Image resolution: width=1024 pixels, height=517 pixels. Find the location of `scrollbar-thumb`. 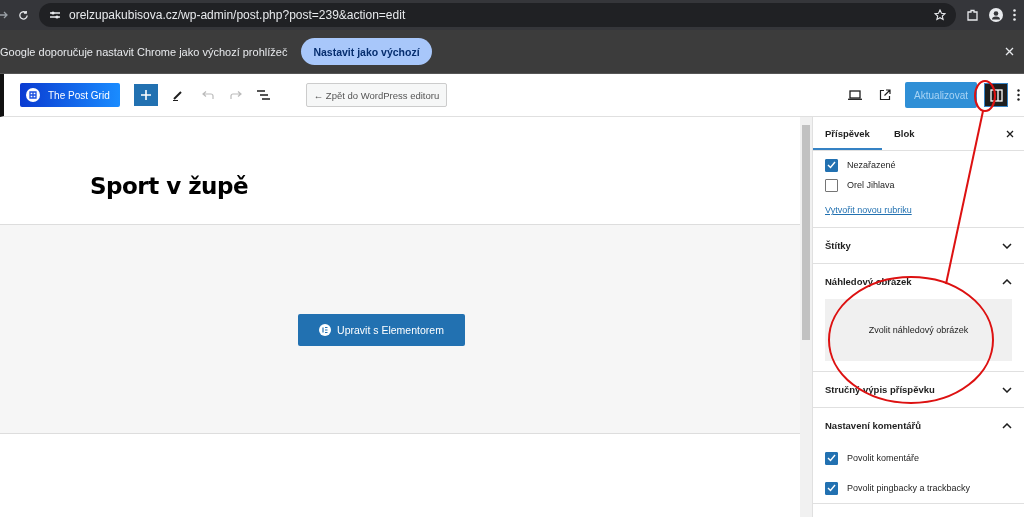

scrollbar-thumb is located at coordinates (806, 232).